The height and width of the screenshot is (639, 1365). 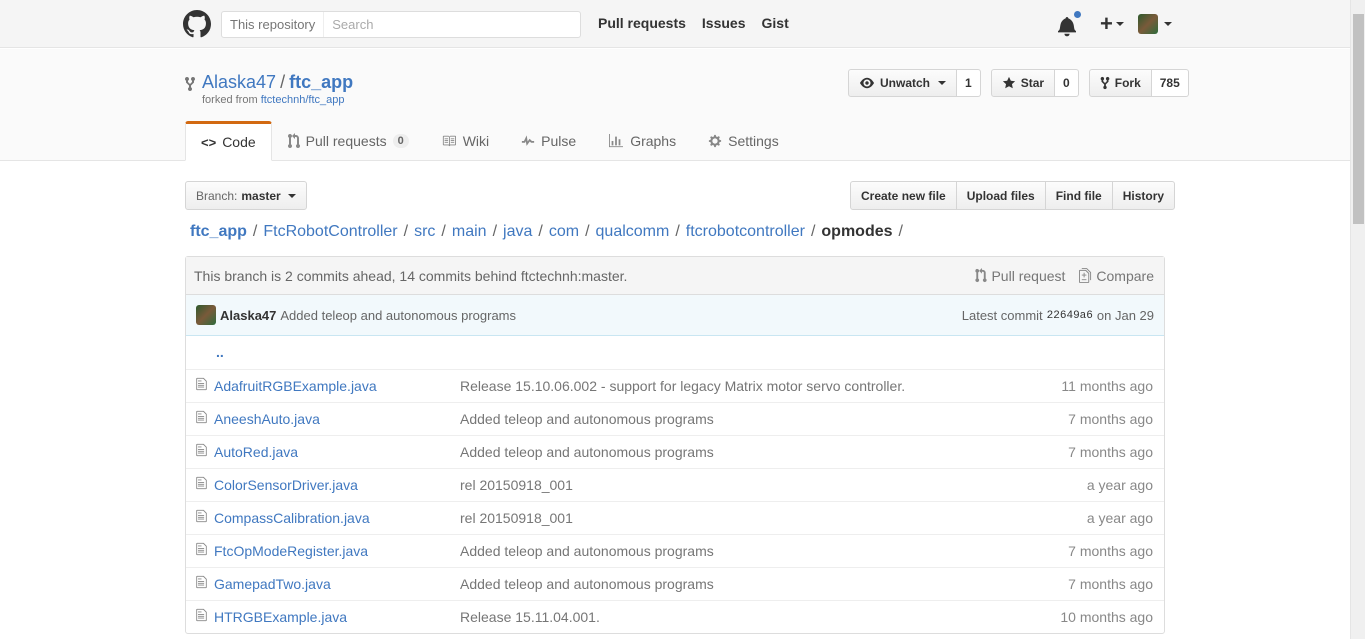 I want to click on user-nav: +, so click(x=1115, y=23).